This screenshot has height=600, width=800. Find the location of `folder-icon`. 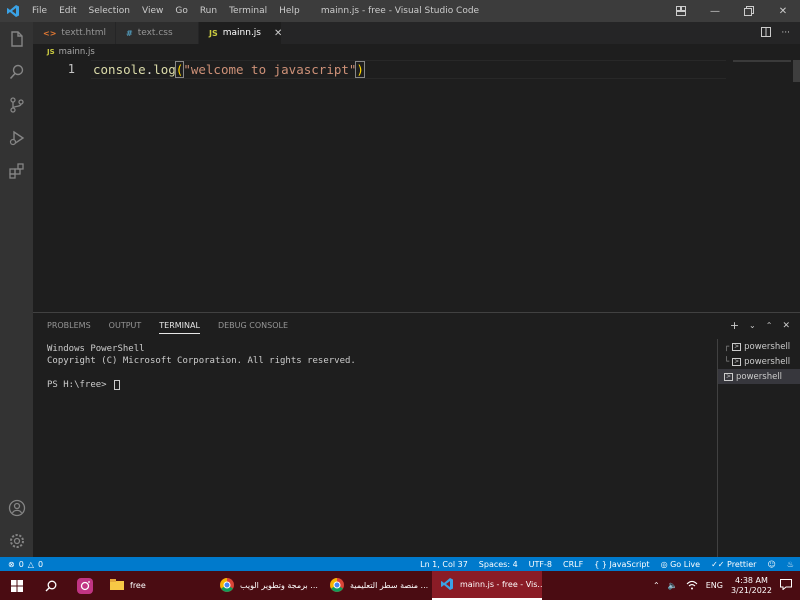

folder-icon is located at coordinates (117, 585).